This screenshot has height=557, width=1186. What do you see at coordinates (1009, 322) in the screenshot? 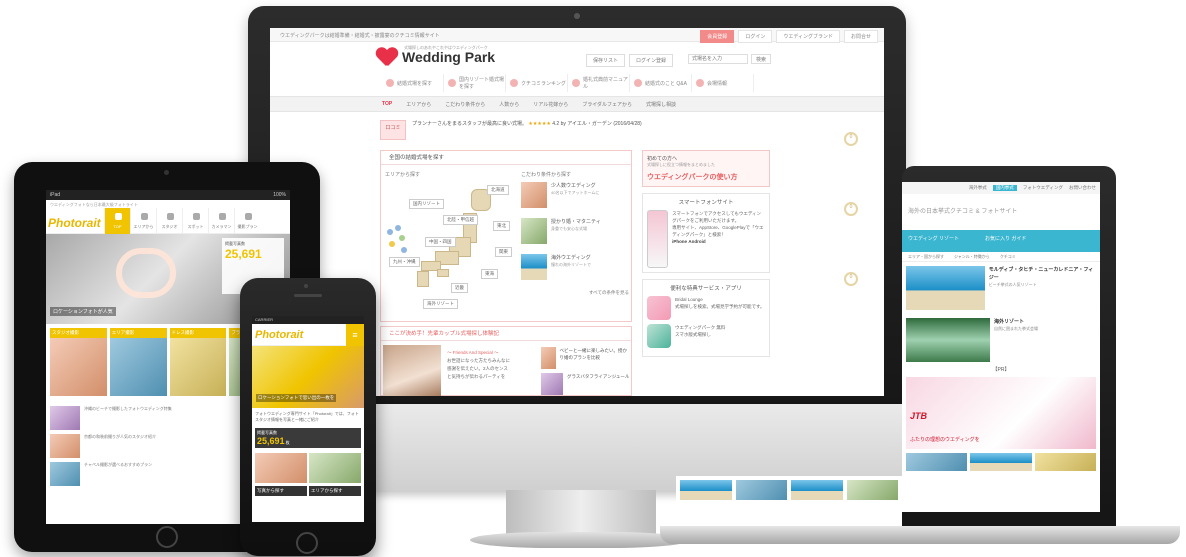
I see `resort-title: 海外リゾート` at bounding box center [1009, 322].